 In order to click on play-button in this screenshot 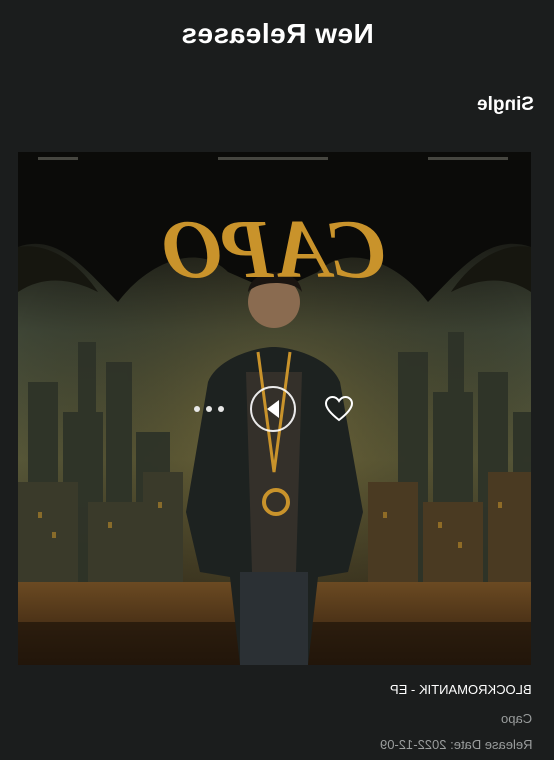, I will do `click(273, 409)`.